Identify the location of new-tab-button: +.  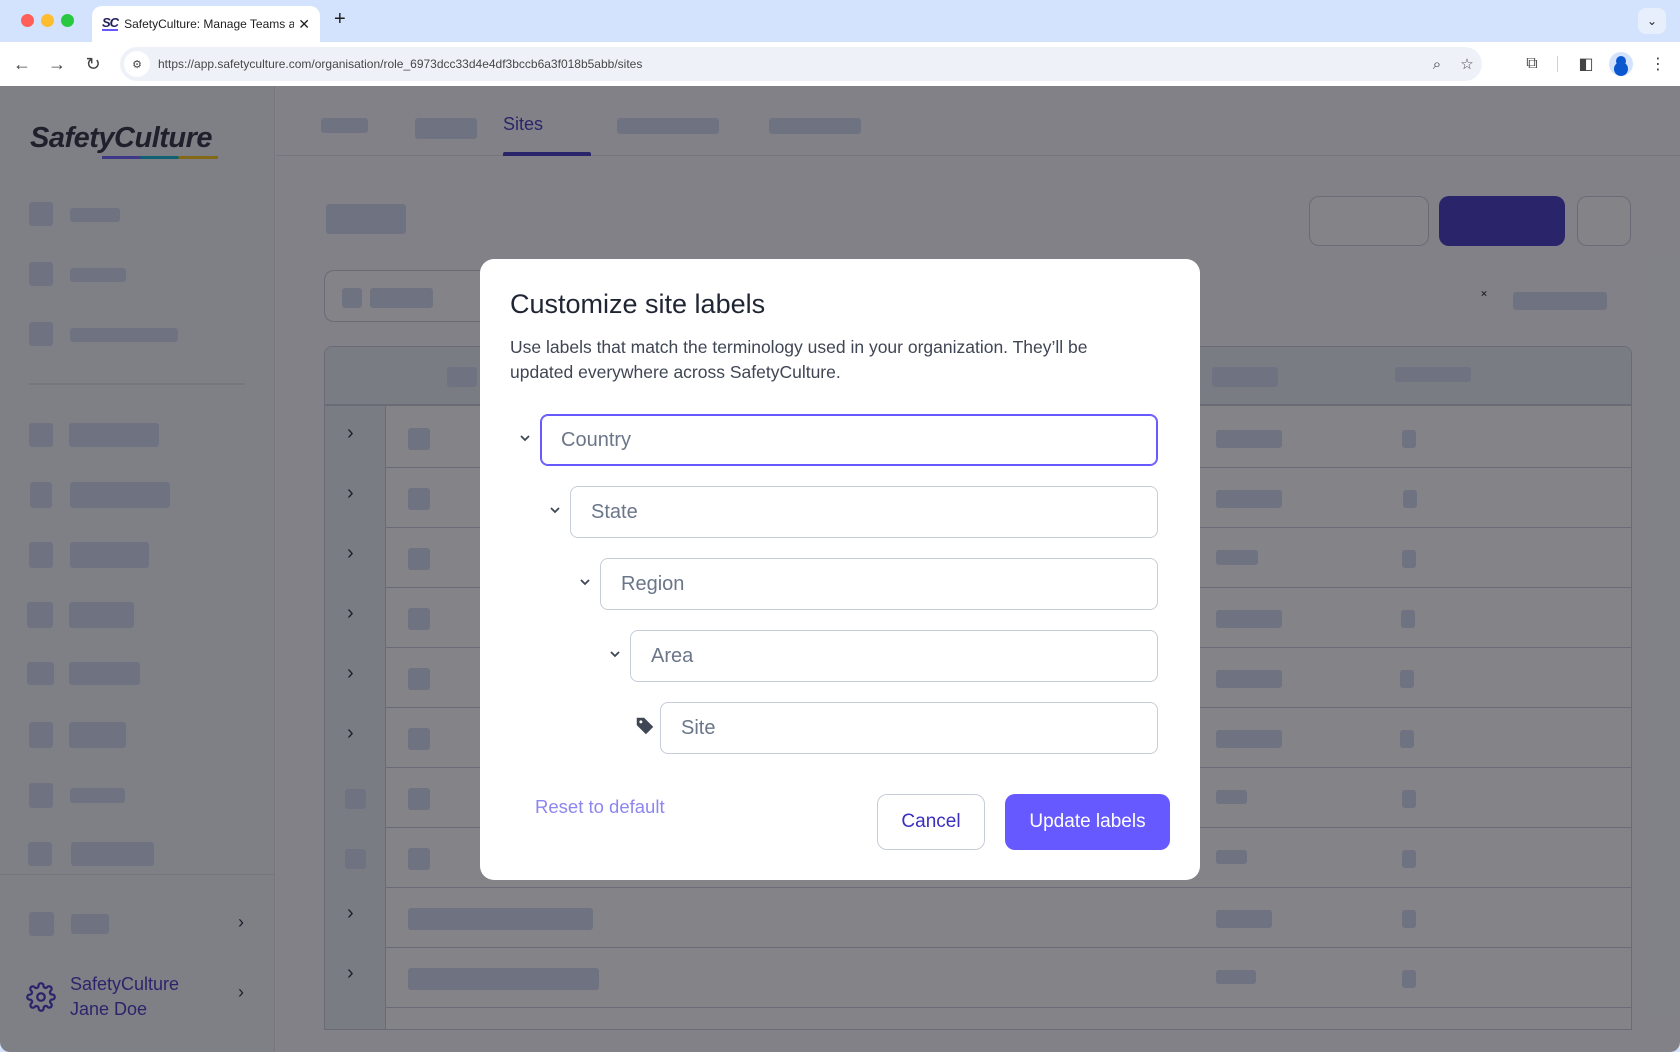
(340, 19).